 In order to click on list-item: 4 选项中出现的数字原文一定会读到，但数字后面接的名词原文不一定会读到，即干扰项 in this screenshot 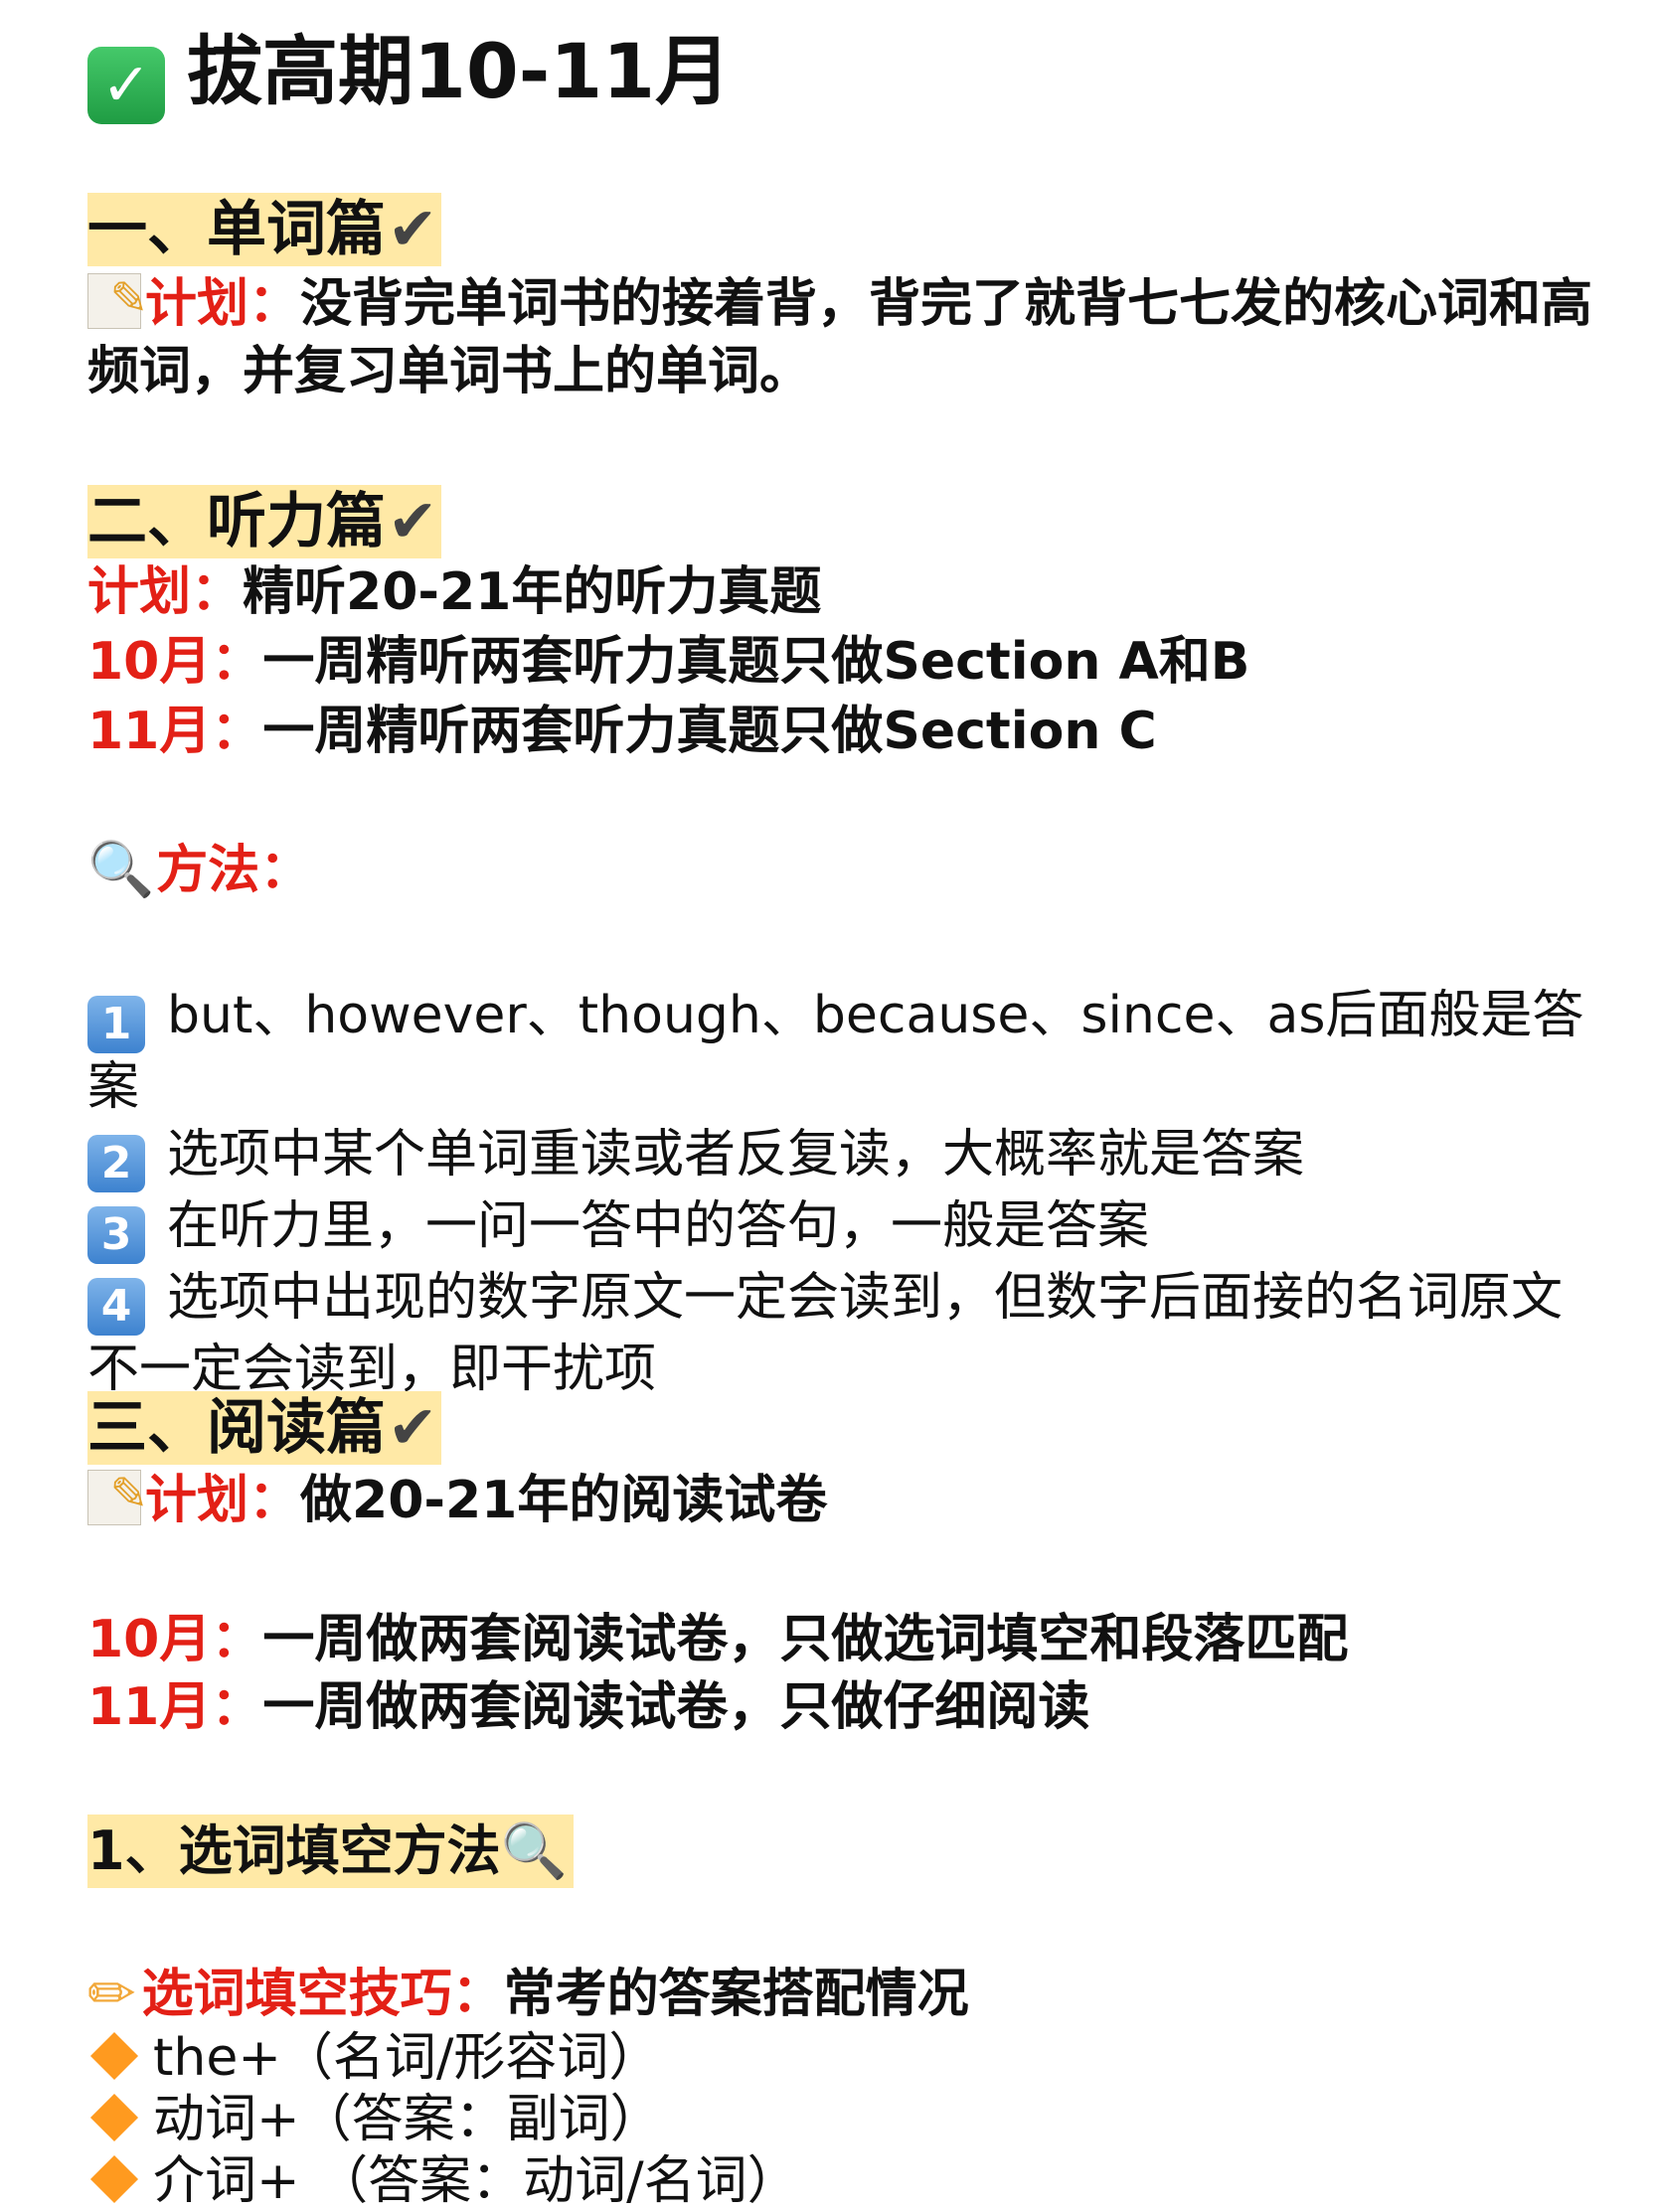, I will do `click(826, 1333)`.